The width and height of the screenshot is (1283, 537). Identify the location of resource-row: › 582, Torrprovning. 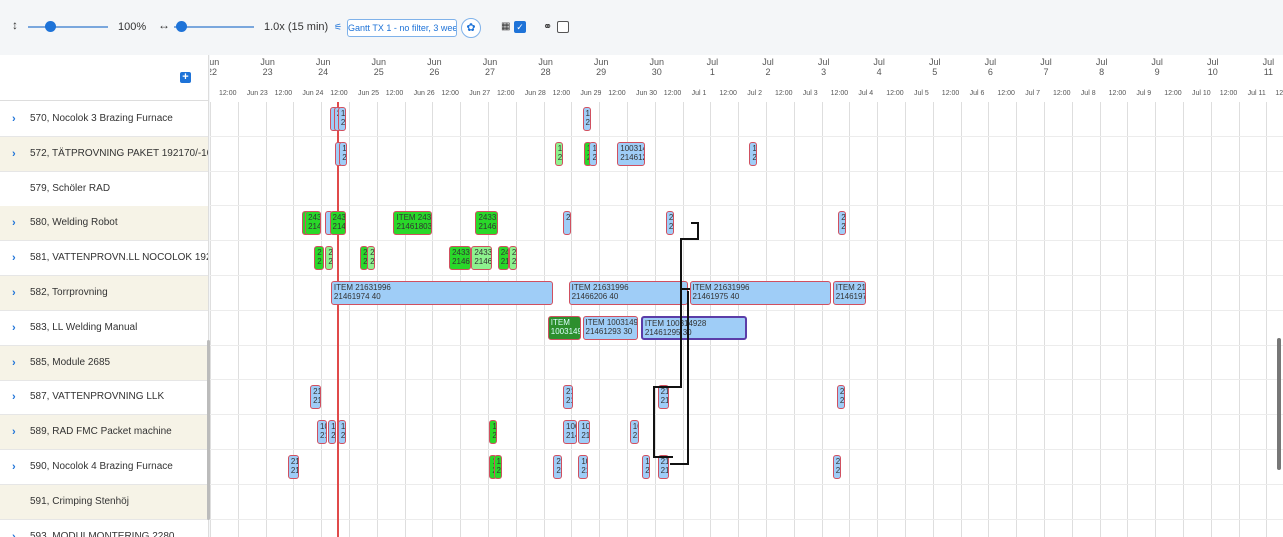
(104, 293).